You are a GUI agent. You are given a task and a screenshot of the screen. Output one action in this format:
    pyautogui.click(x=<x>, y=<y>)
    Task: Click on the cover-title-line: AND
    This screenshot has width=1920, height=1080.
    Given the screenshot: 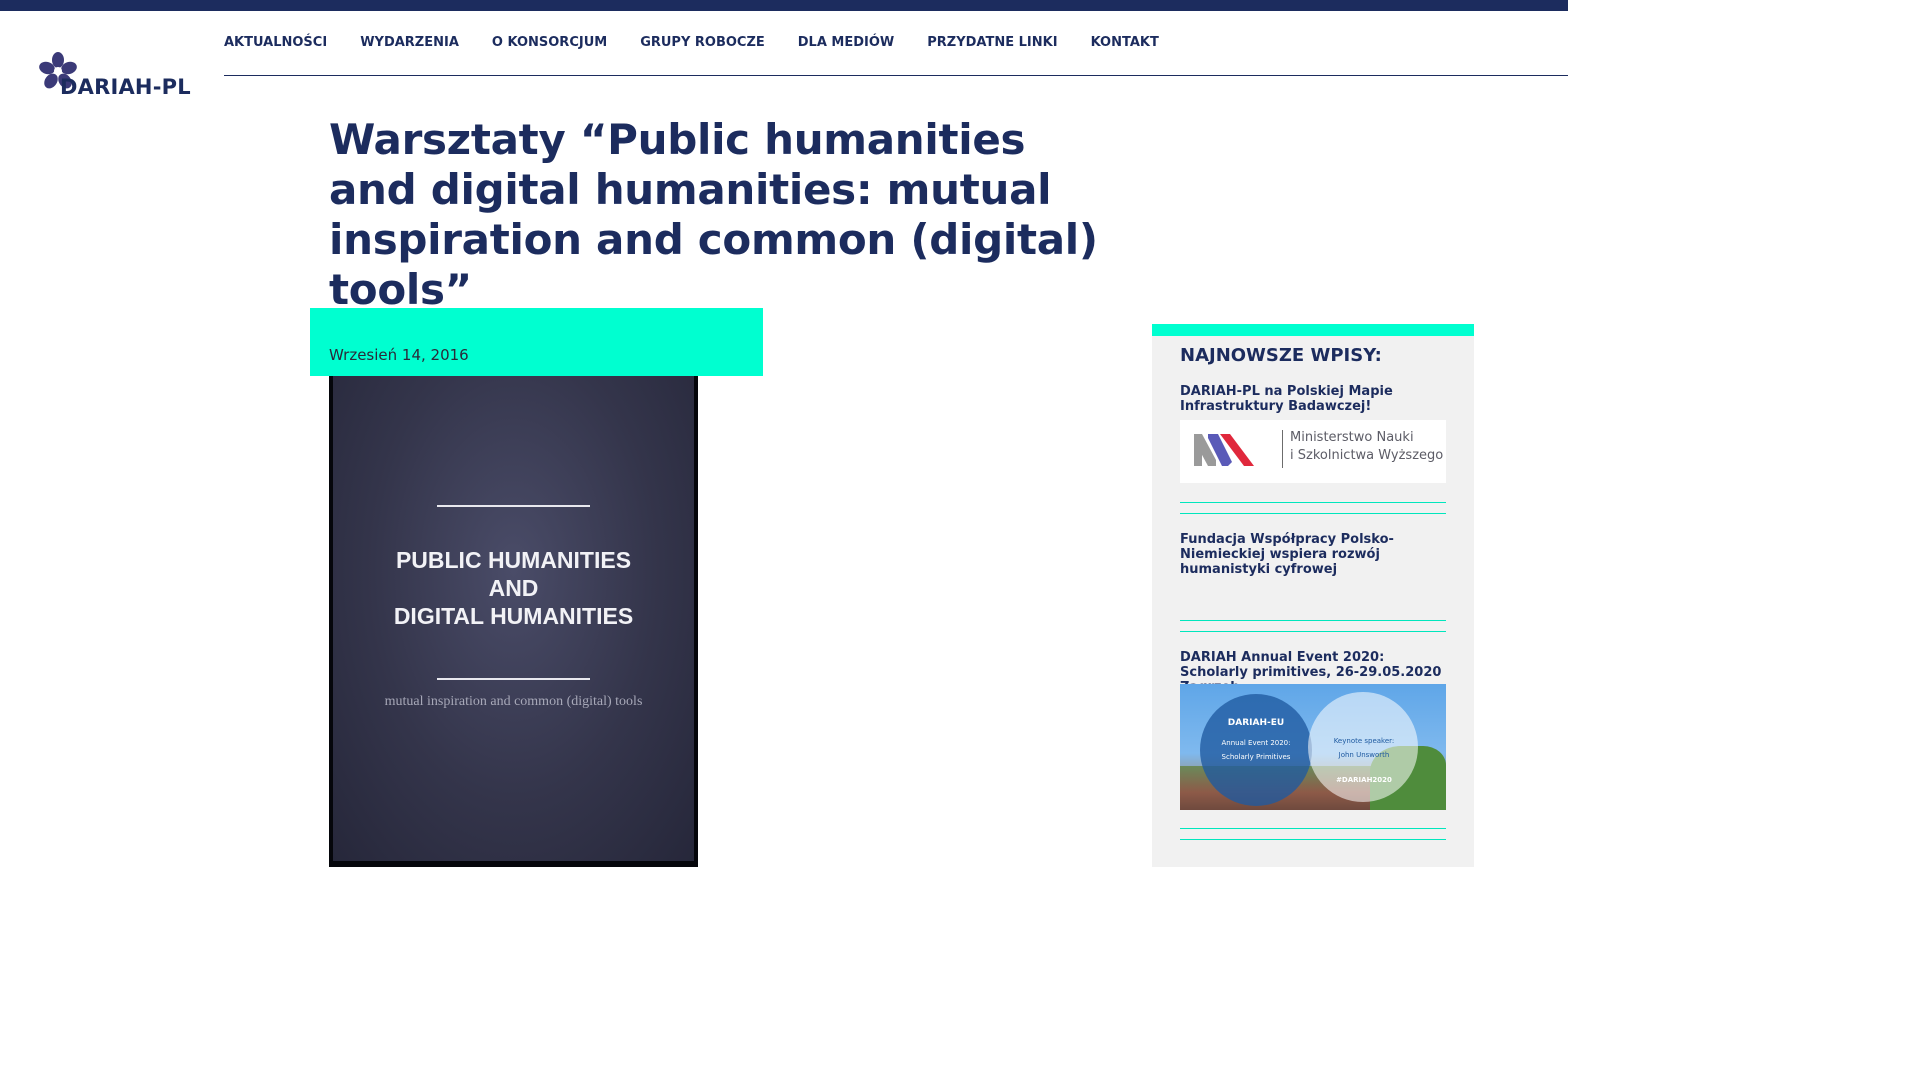 What is the action you would take?
    pyautogui.click(x=513, y=588)
    